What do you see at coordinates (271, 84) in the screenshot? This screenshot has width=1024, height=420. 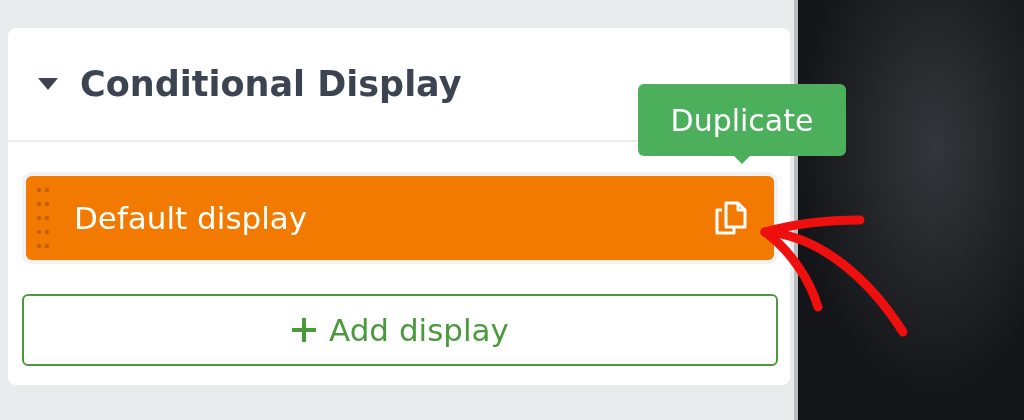 I see `panel-title: Conditional Display` at bounding box center [271, 84].